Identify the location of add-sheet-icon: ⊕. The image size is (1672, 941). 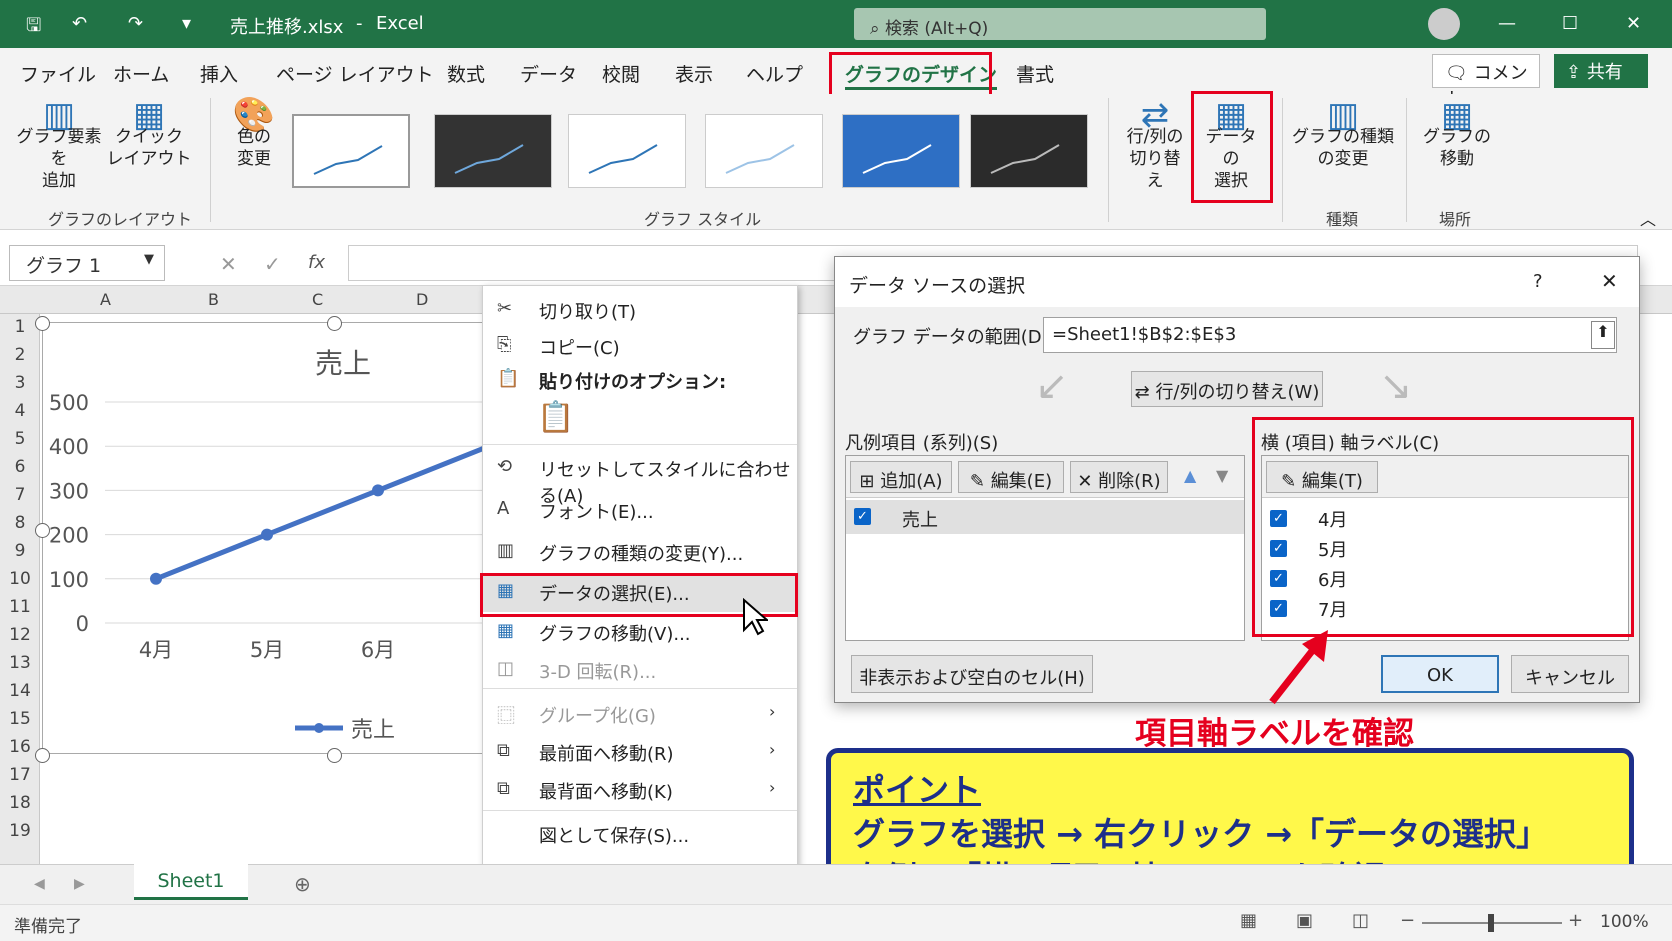
(302, 884).